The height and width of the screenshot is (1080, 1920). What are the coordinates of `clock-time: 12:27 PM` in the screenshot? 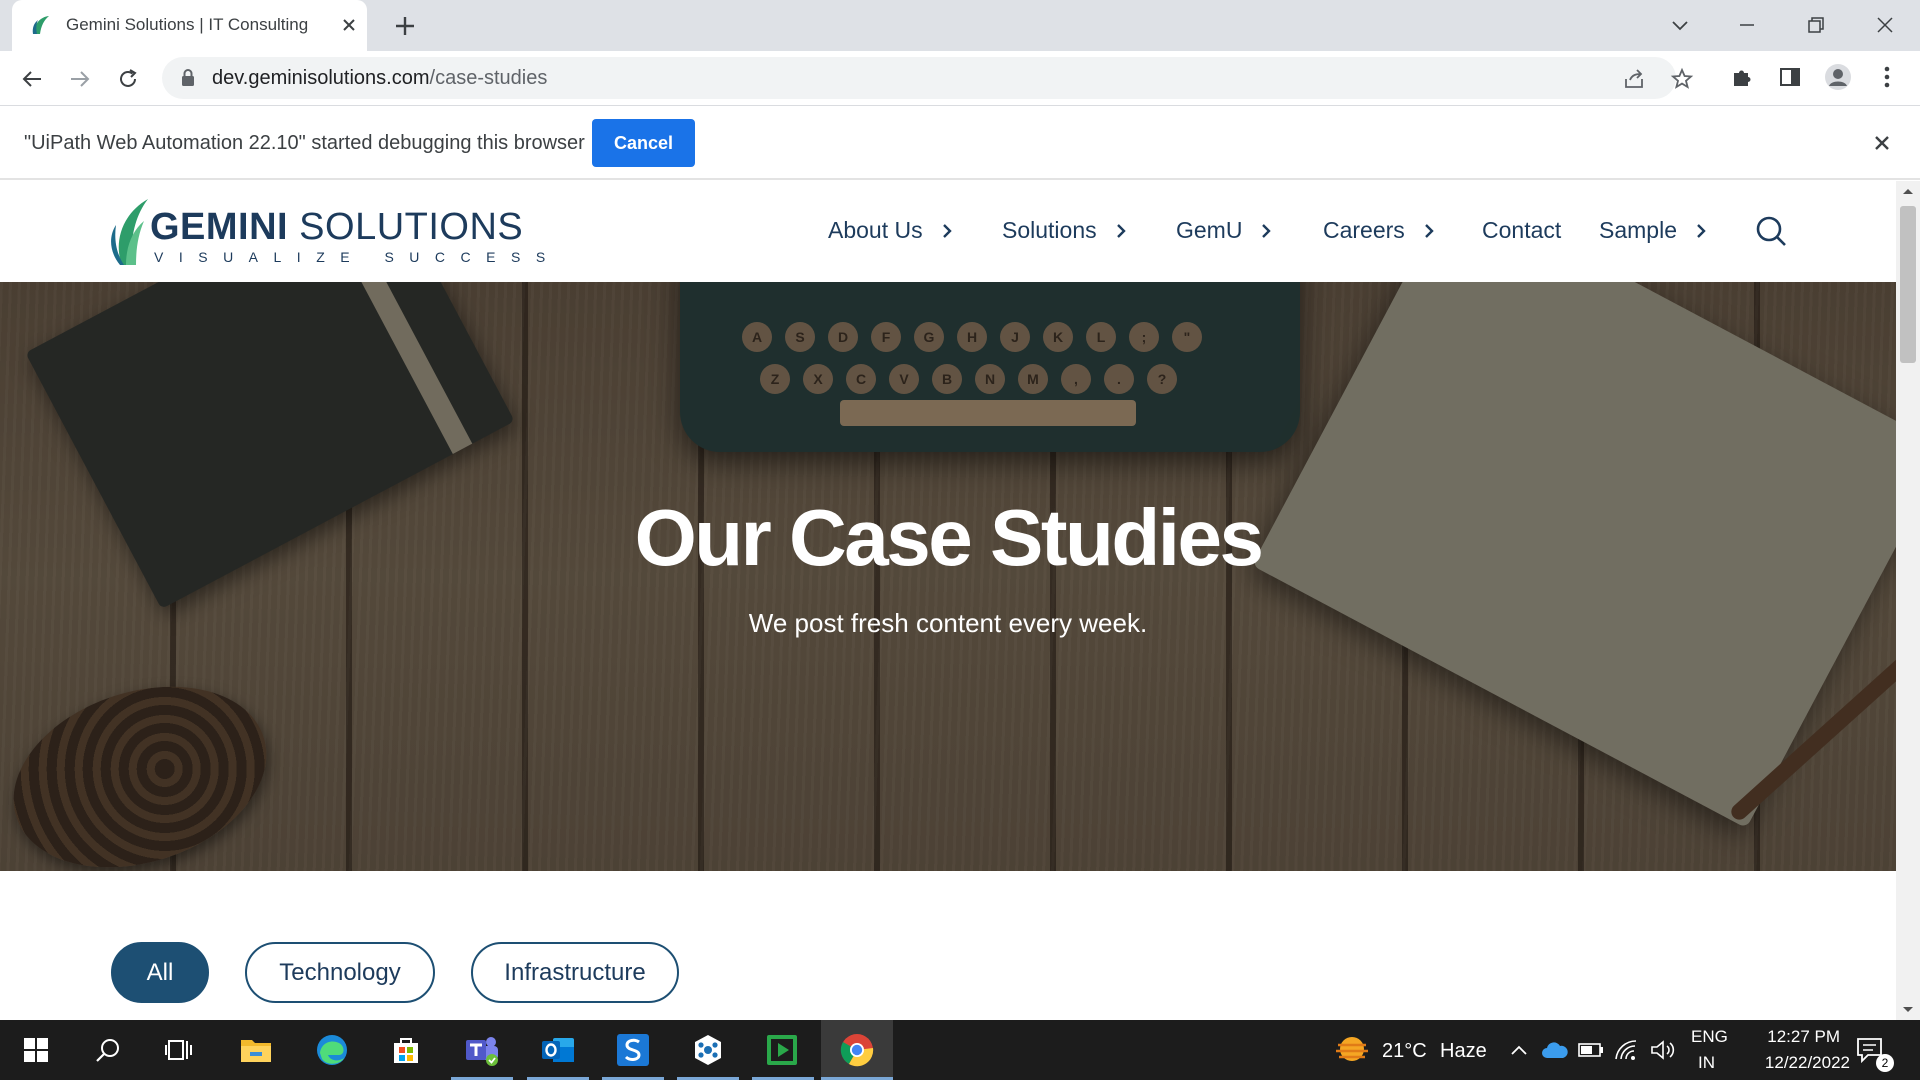 It's located at (1795, 1037).